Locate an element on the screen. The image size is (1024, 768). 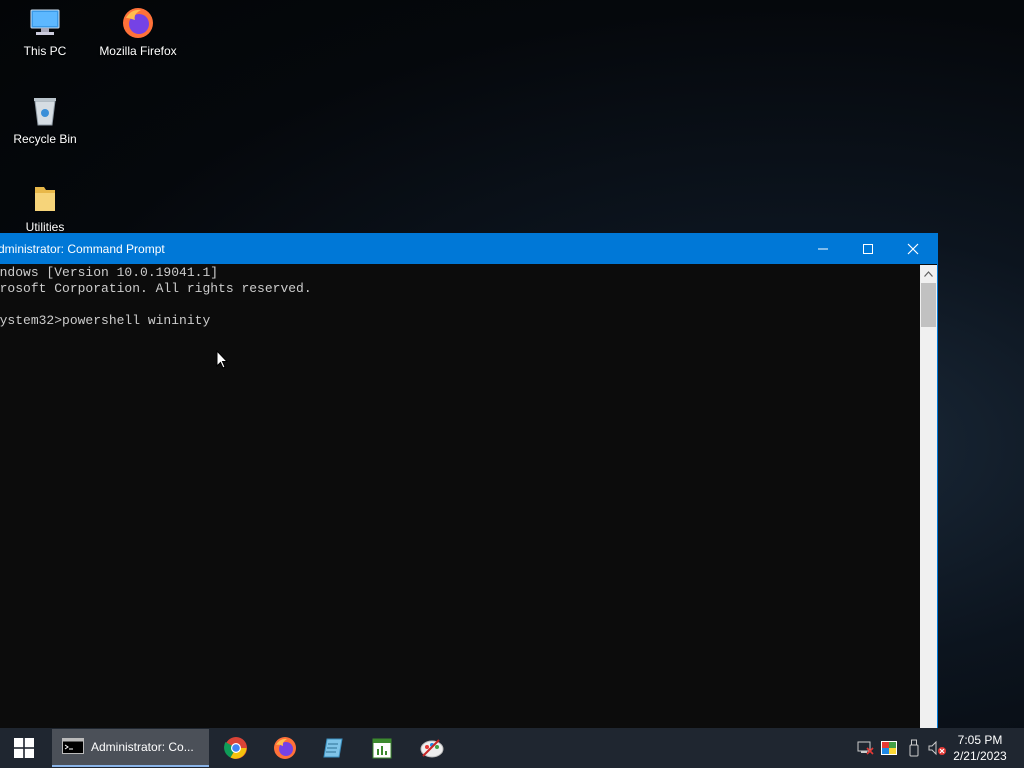
computer-icon is located at coordinates (45, 23).